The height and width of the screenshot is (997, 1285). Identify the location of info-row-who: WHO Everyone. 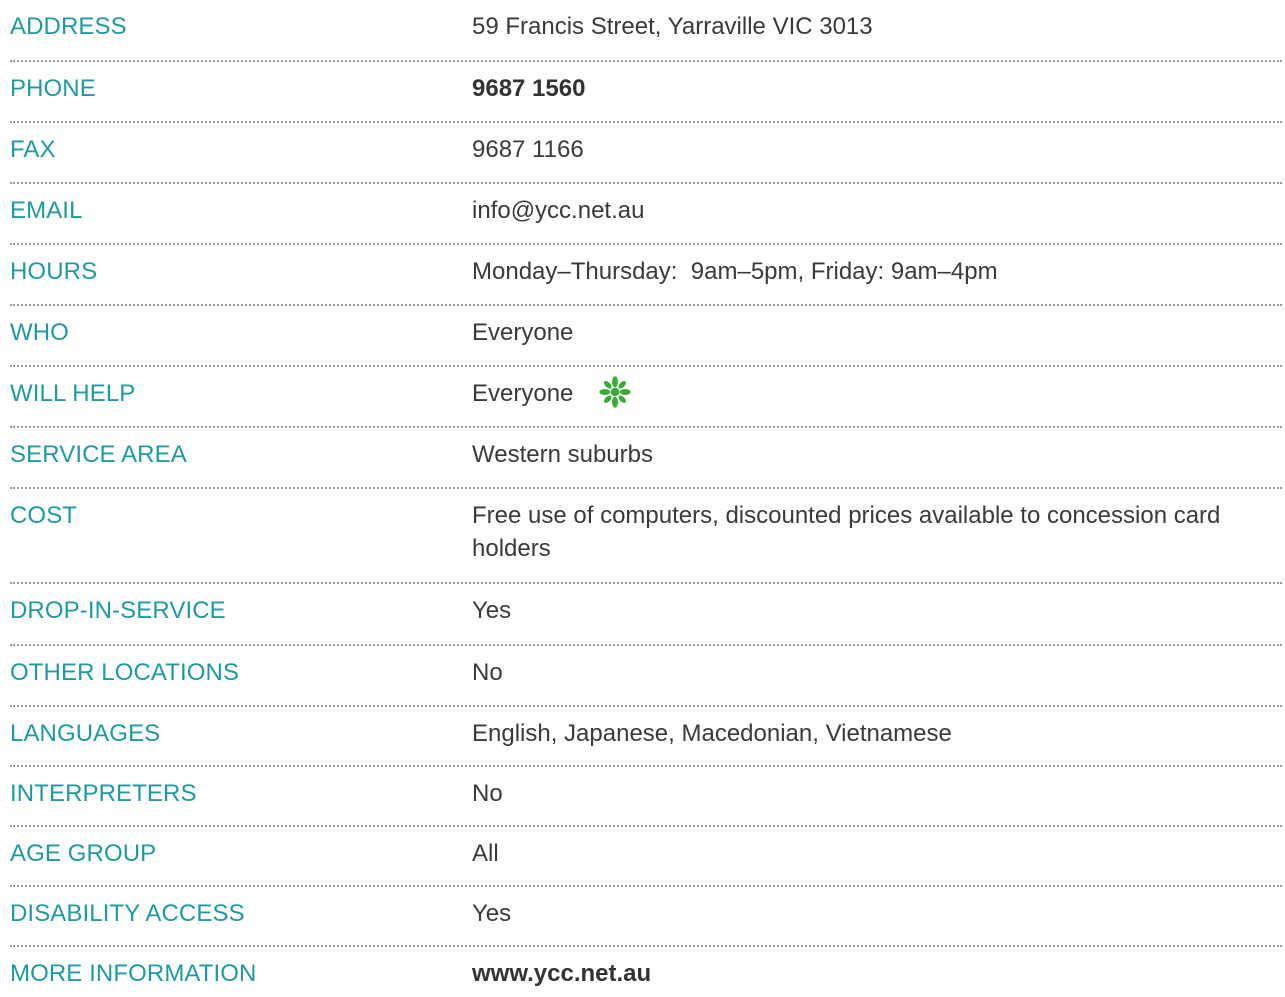
(646, 336).